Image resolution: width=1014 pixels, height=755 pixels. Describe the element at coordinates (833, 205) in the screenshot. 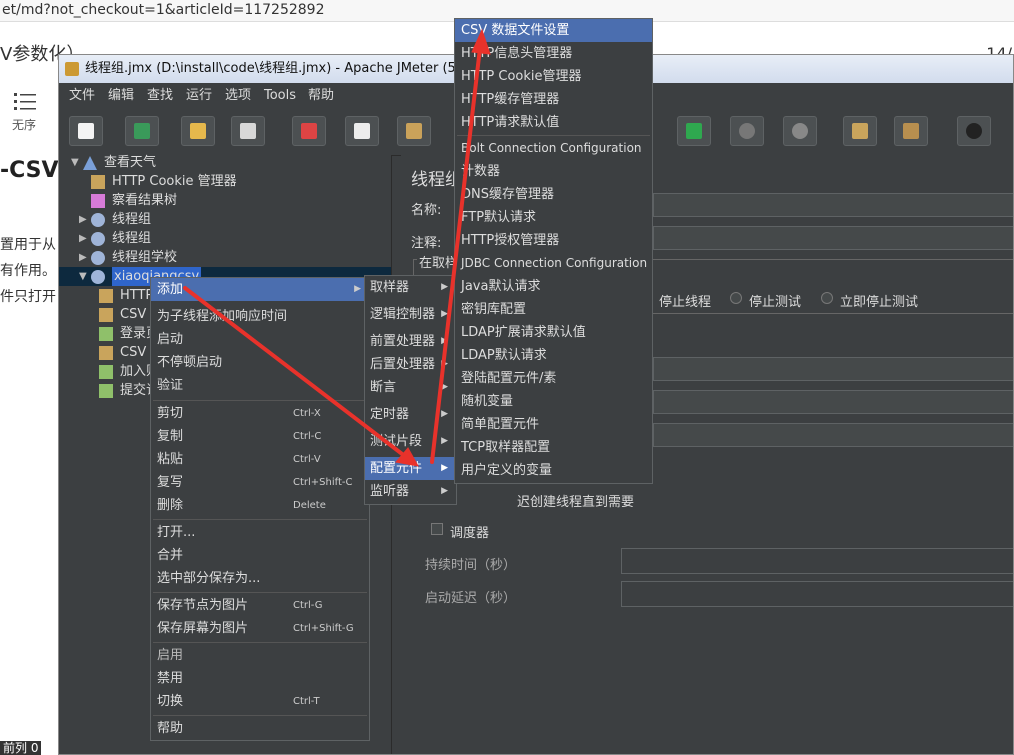

I see `name-input` at that location.